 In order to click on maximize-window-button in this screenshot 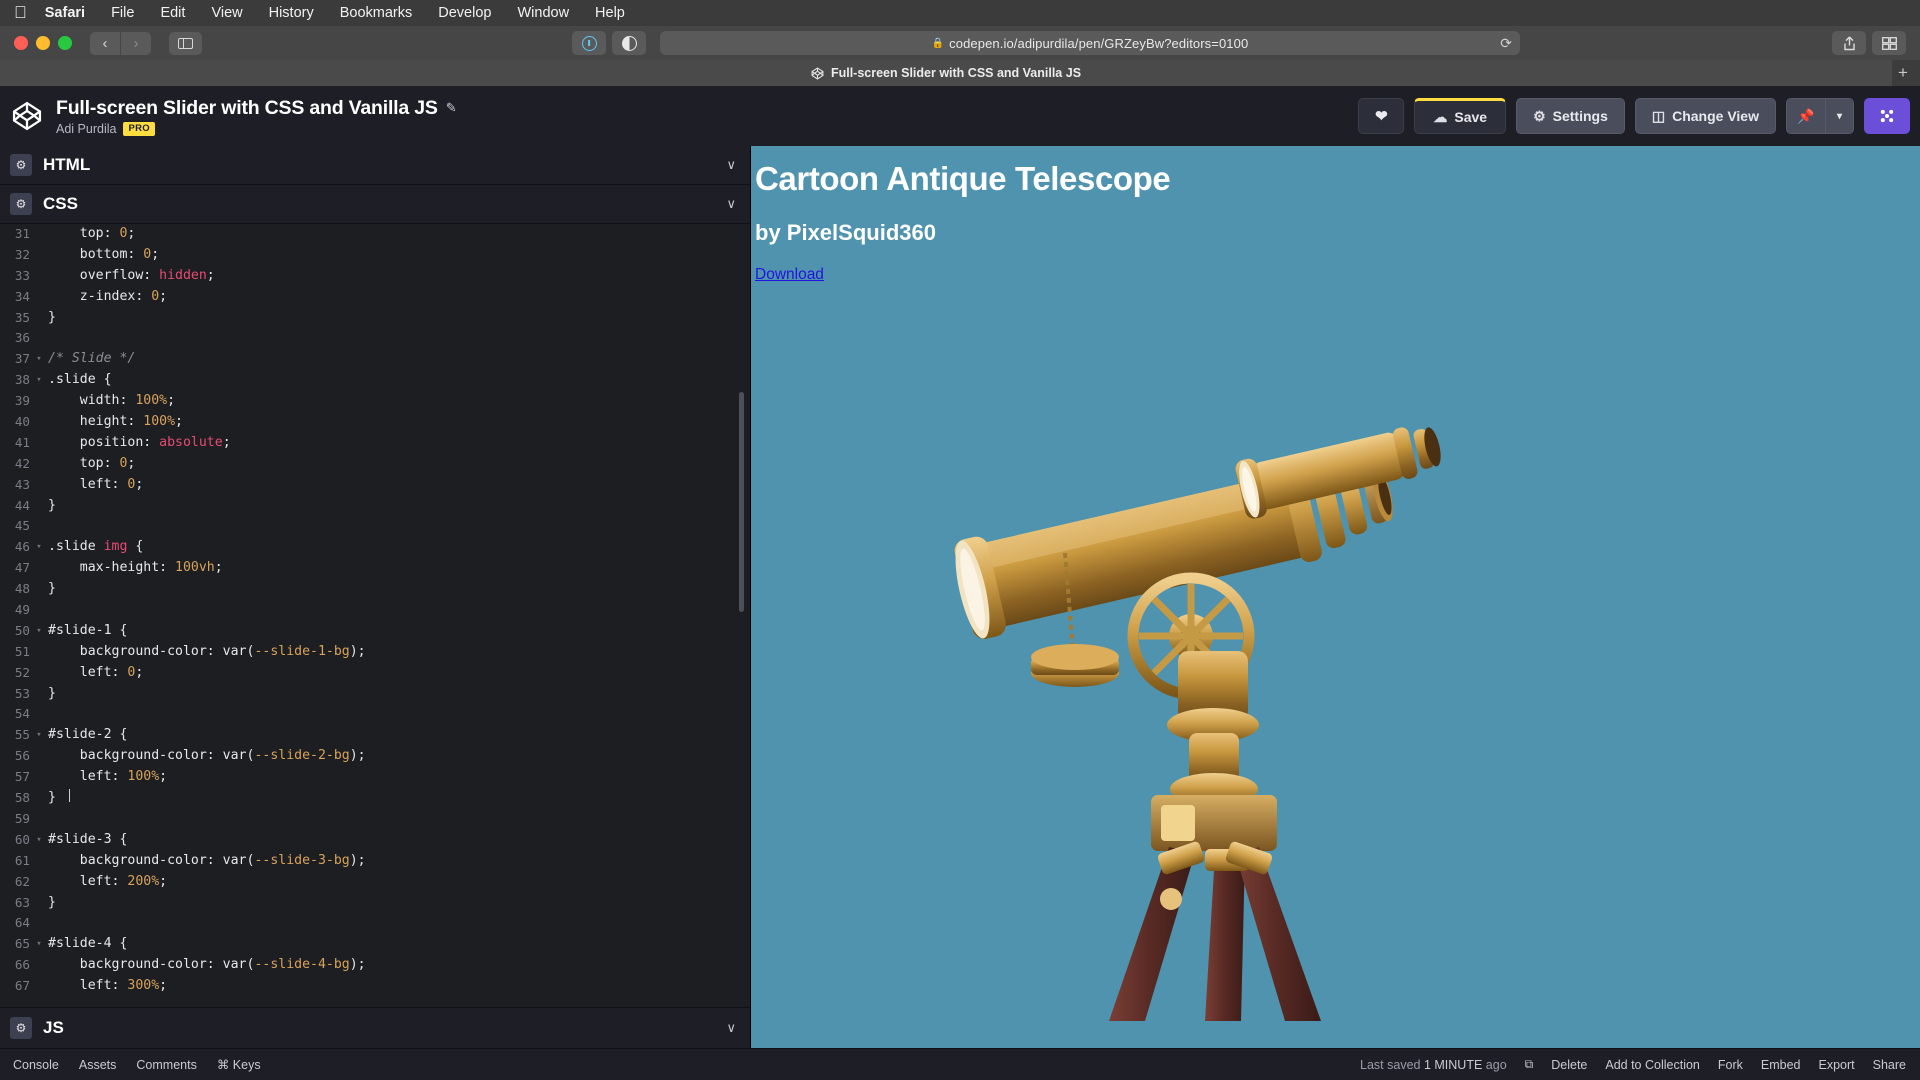, I will do `click(65, 43)`.